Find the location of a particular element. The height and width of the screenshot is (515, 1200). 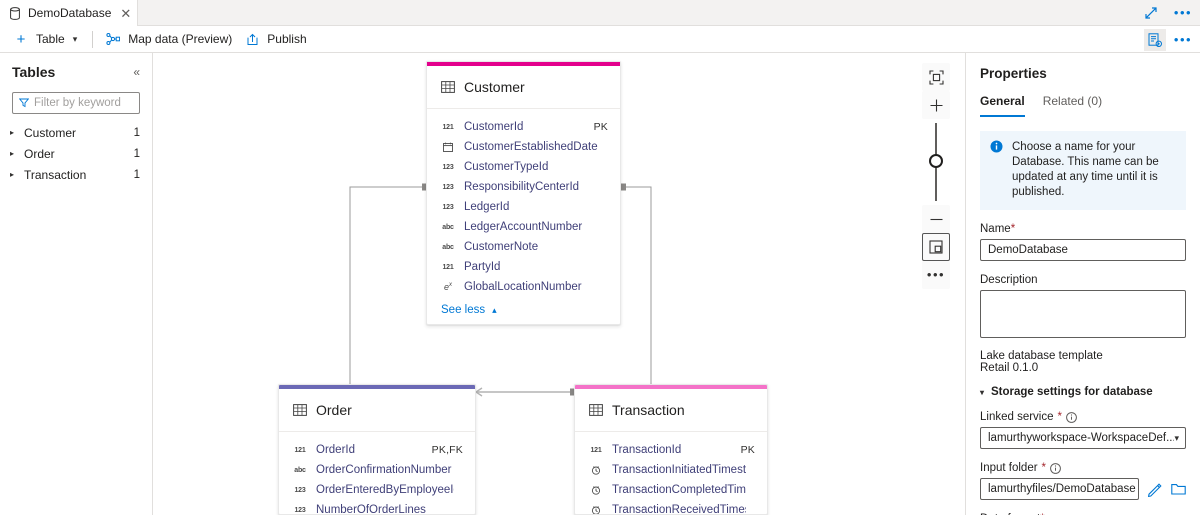

sidebar-item-order: ▸ Order 1 is located at coordinates (76, 153).